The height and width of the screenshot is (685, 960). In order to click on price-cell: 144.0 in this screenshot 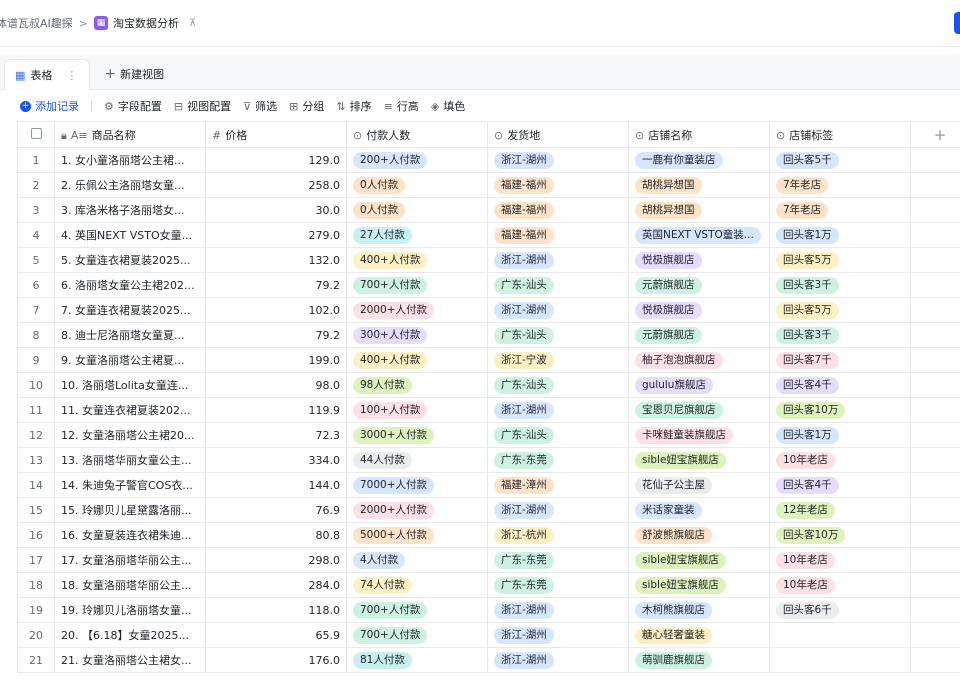, I will do `click(276, 485)`.